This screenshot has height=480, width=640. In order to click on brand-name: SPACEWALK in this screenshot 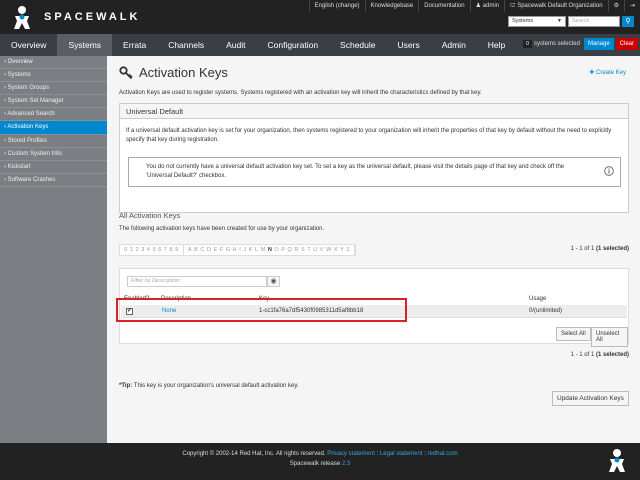, I will do `click(92, 17)`.